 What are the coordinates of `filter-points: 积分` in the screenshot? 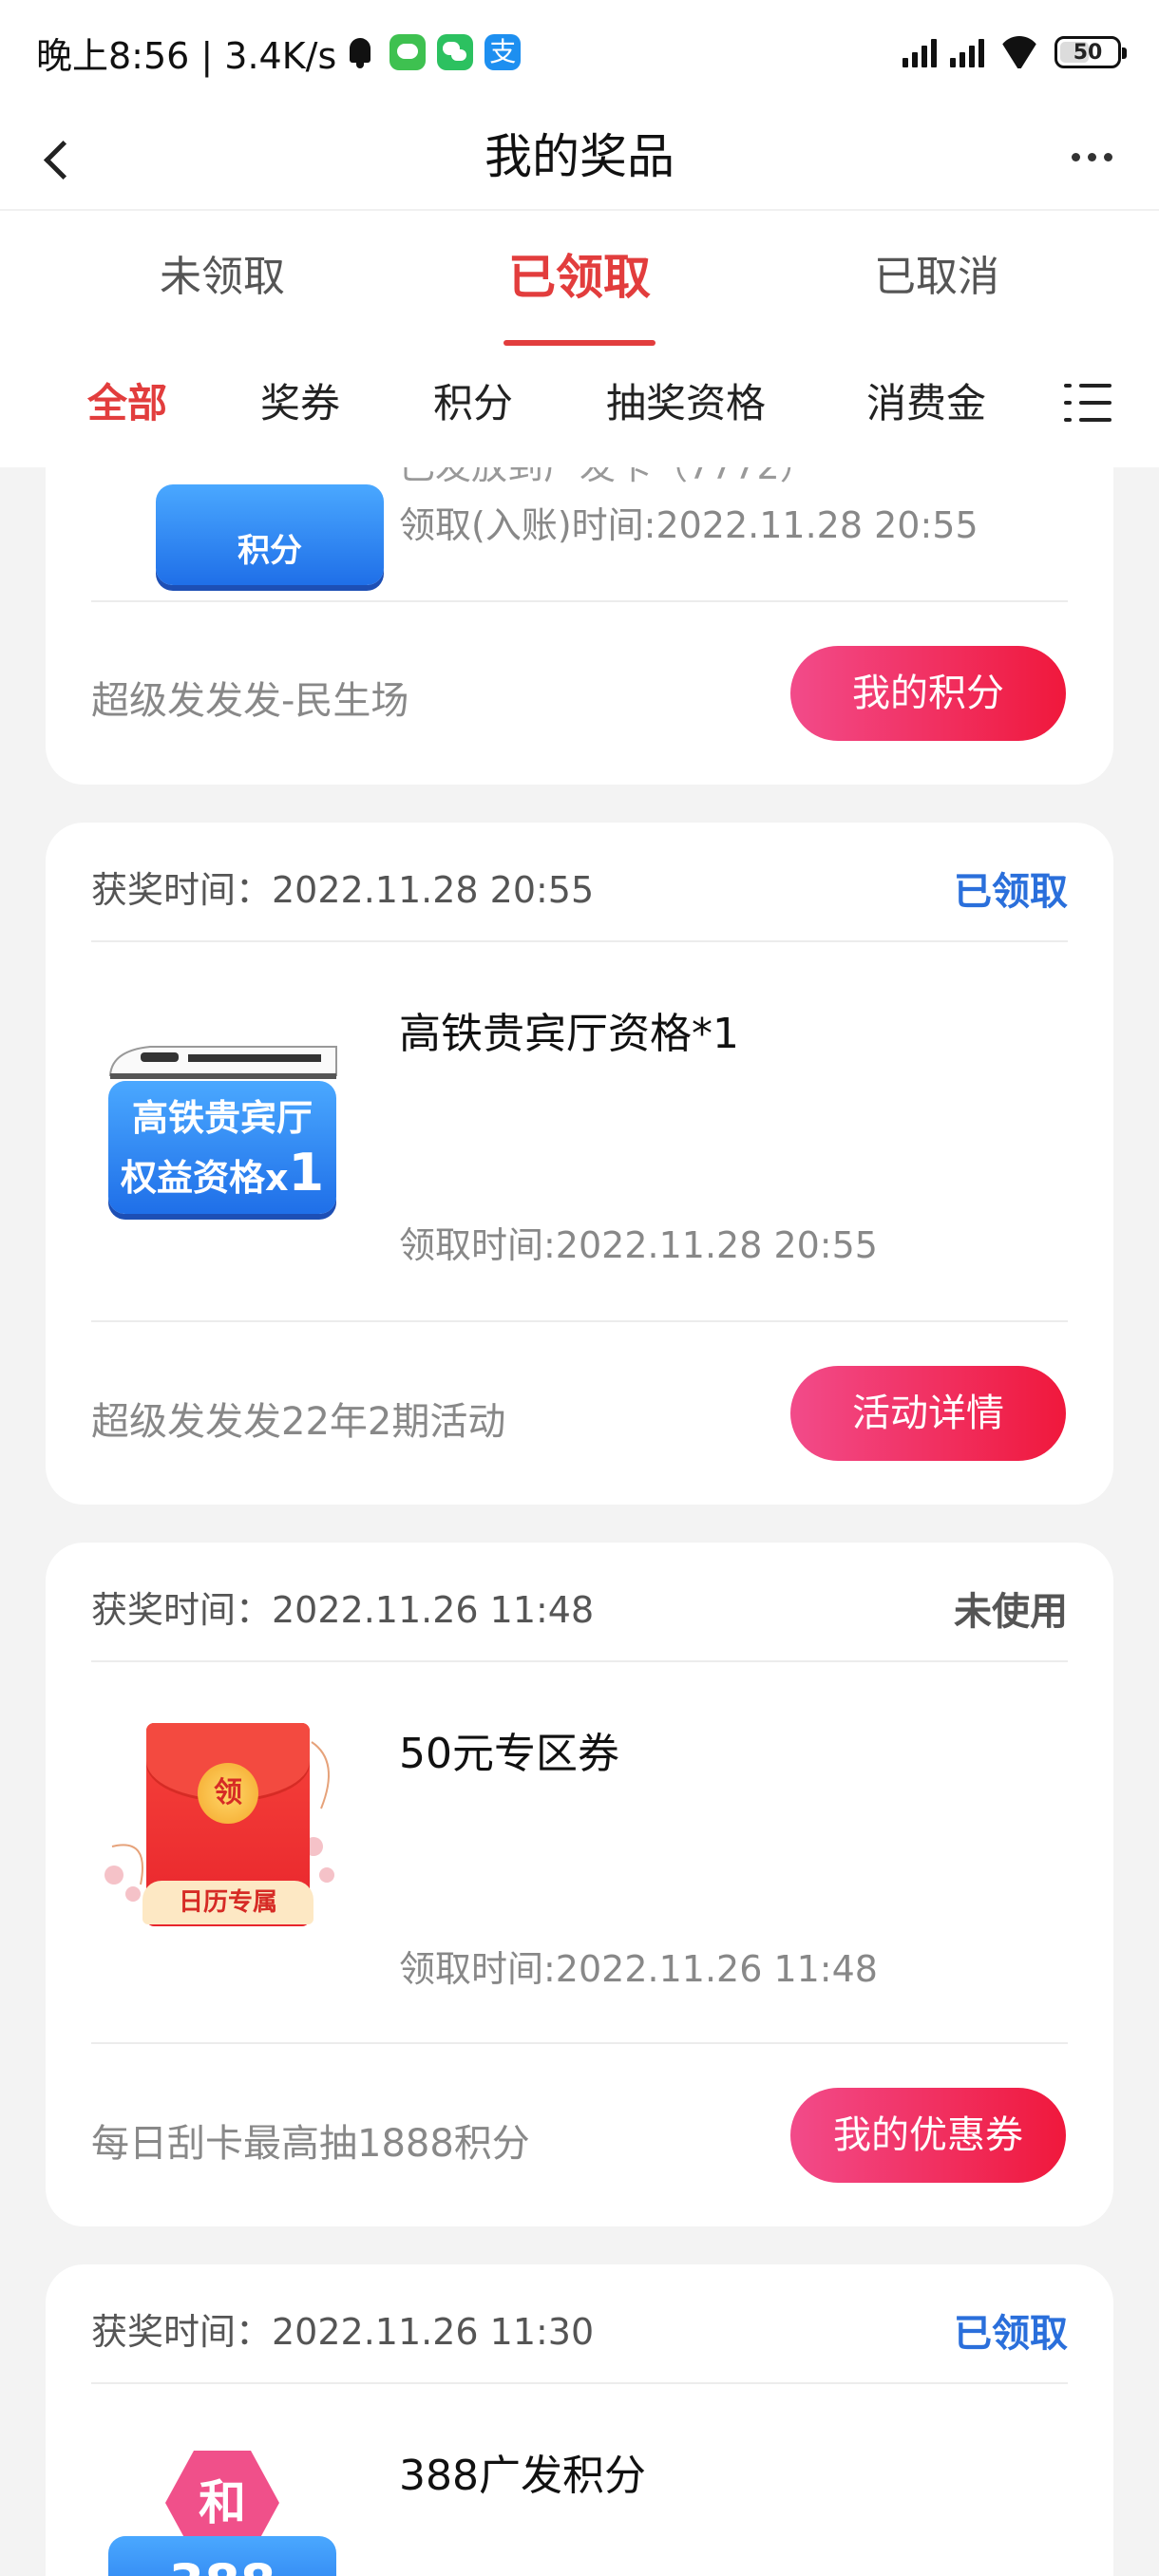 It's located at (473, 403).